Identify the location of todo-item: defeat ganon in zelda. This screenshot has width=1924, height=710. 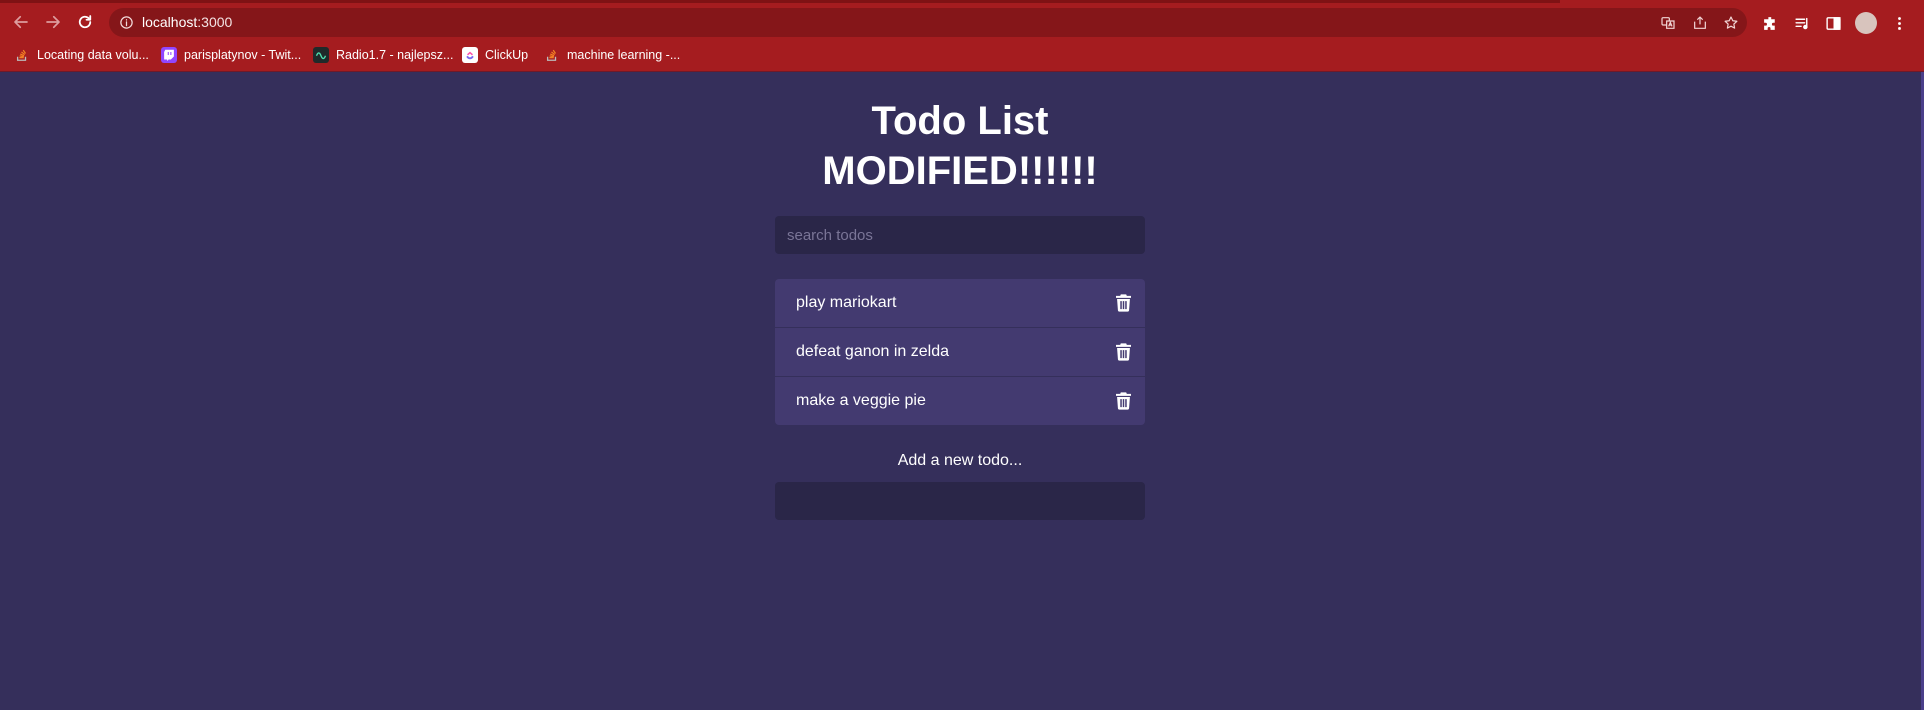
(960, 352).